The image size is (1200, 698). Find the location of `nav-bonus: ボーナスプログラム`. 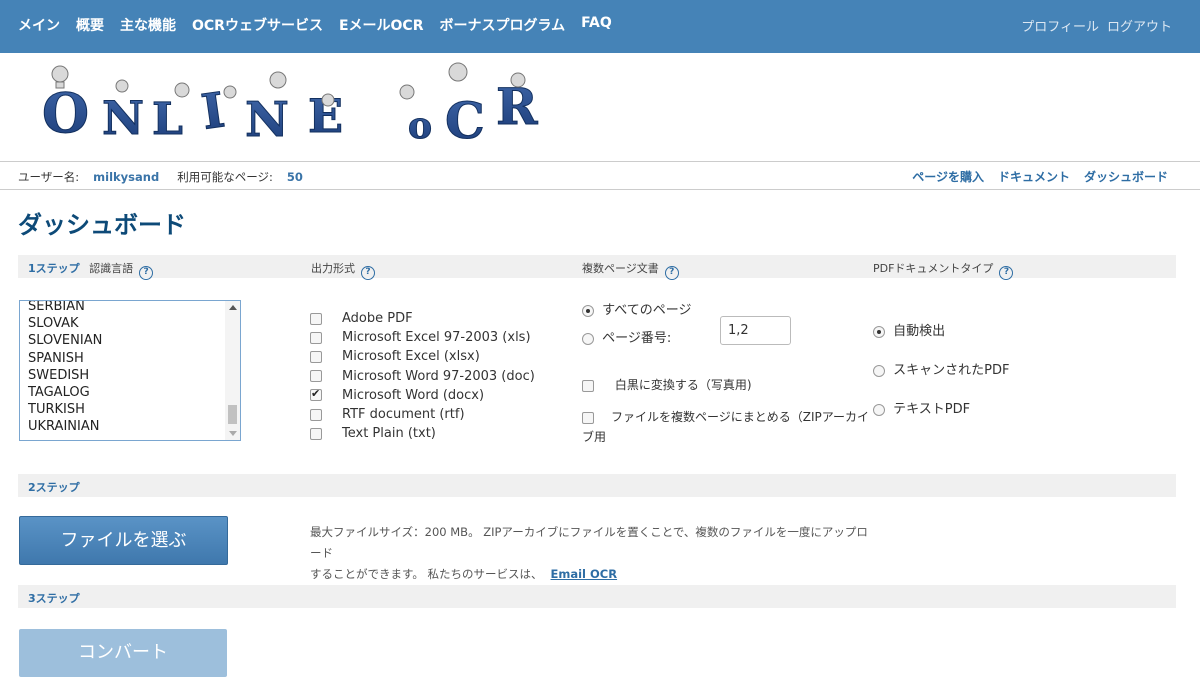

nav-bonus: ボーナスプログラム is located at coordinates (503, 25).